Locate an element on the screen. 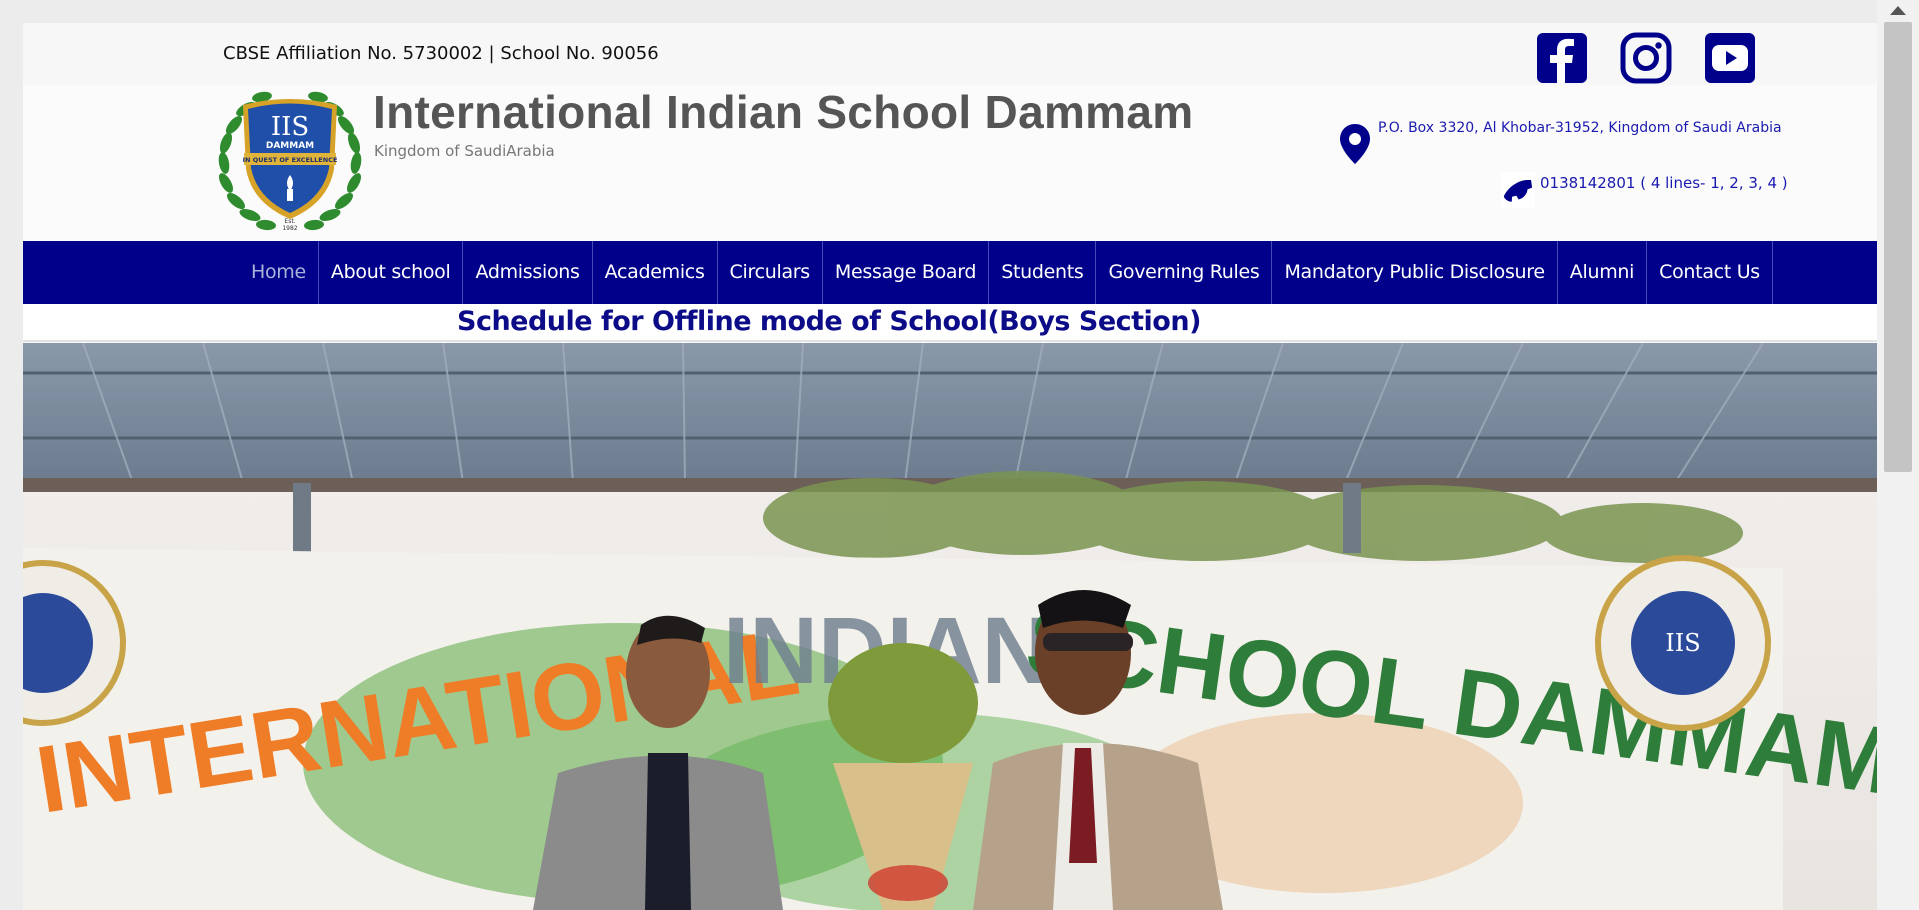 The height and width of the screenshot is (910, 1919). svg-text: IN QUEST OF EXCELLENCE is located at coordinates (290, 160).